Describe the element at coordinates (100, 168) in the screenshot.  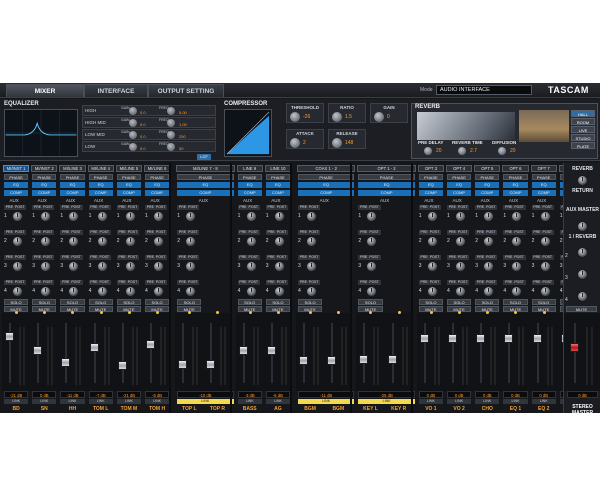
I see `input-source-label: MI/LINE 4` at that location.